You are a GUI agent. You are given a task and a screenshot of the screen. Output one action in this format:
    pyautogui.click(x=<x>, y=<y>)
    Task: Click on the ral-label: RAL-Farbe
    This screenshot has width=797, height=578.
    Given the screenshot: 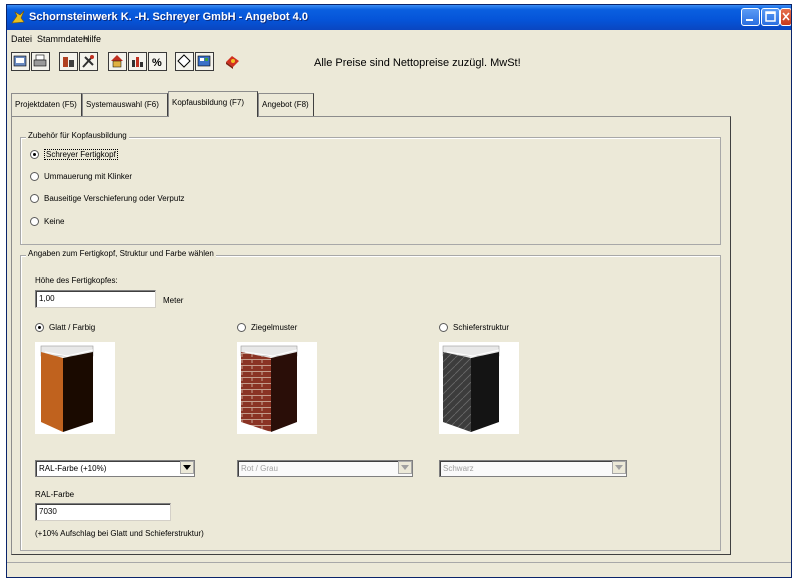 What is the action you would take?
    pyautogui.click(x=55, y=494)
    